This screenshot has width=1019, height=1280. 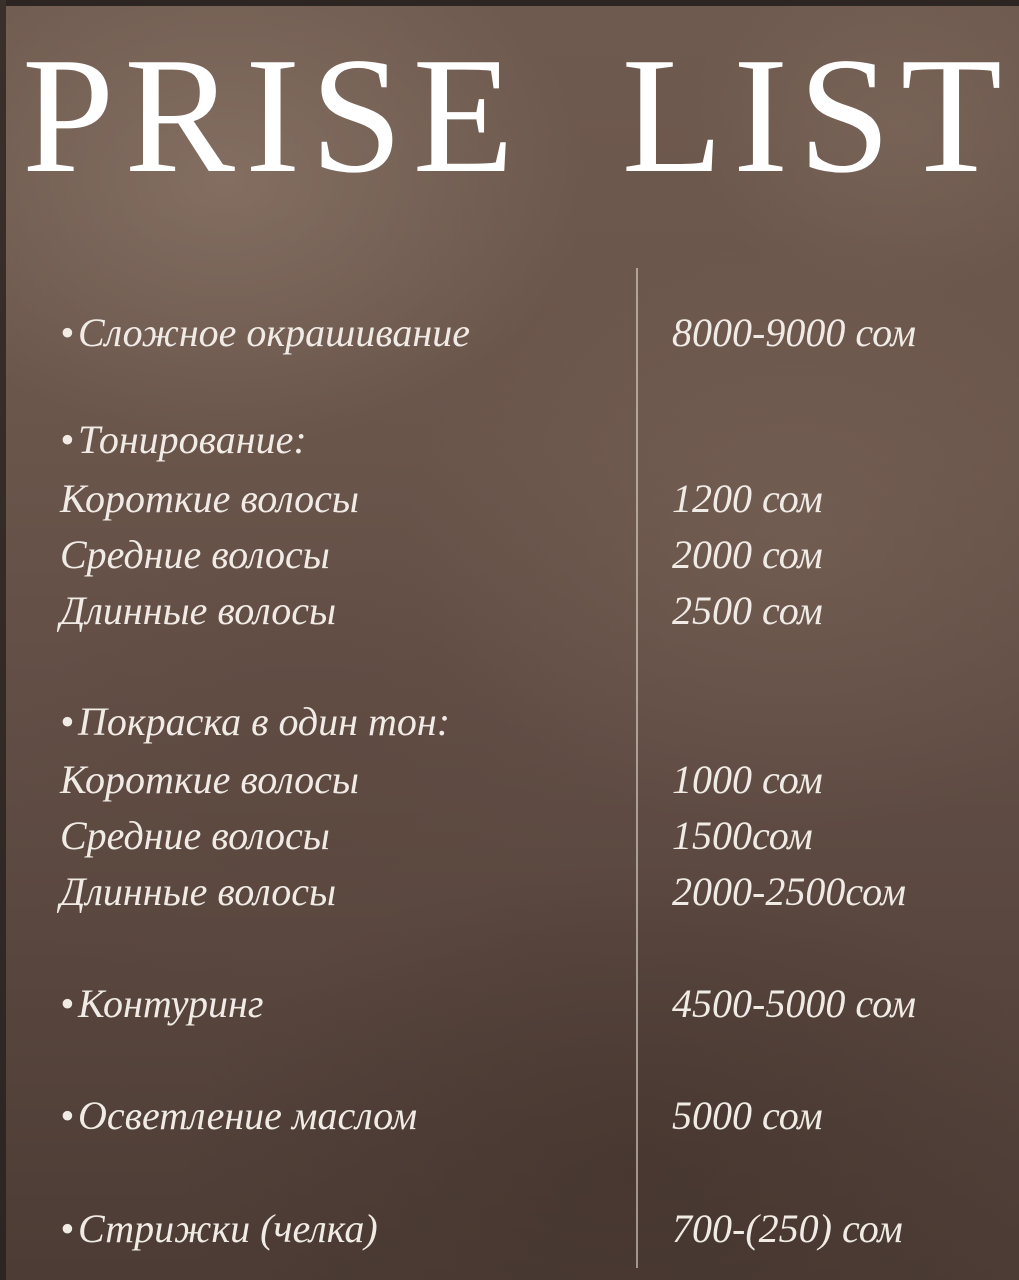 I want to click on page-title: PRISE LIST, so click(x=517, y=108).